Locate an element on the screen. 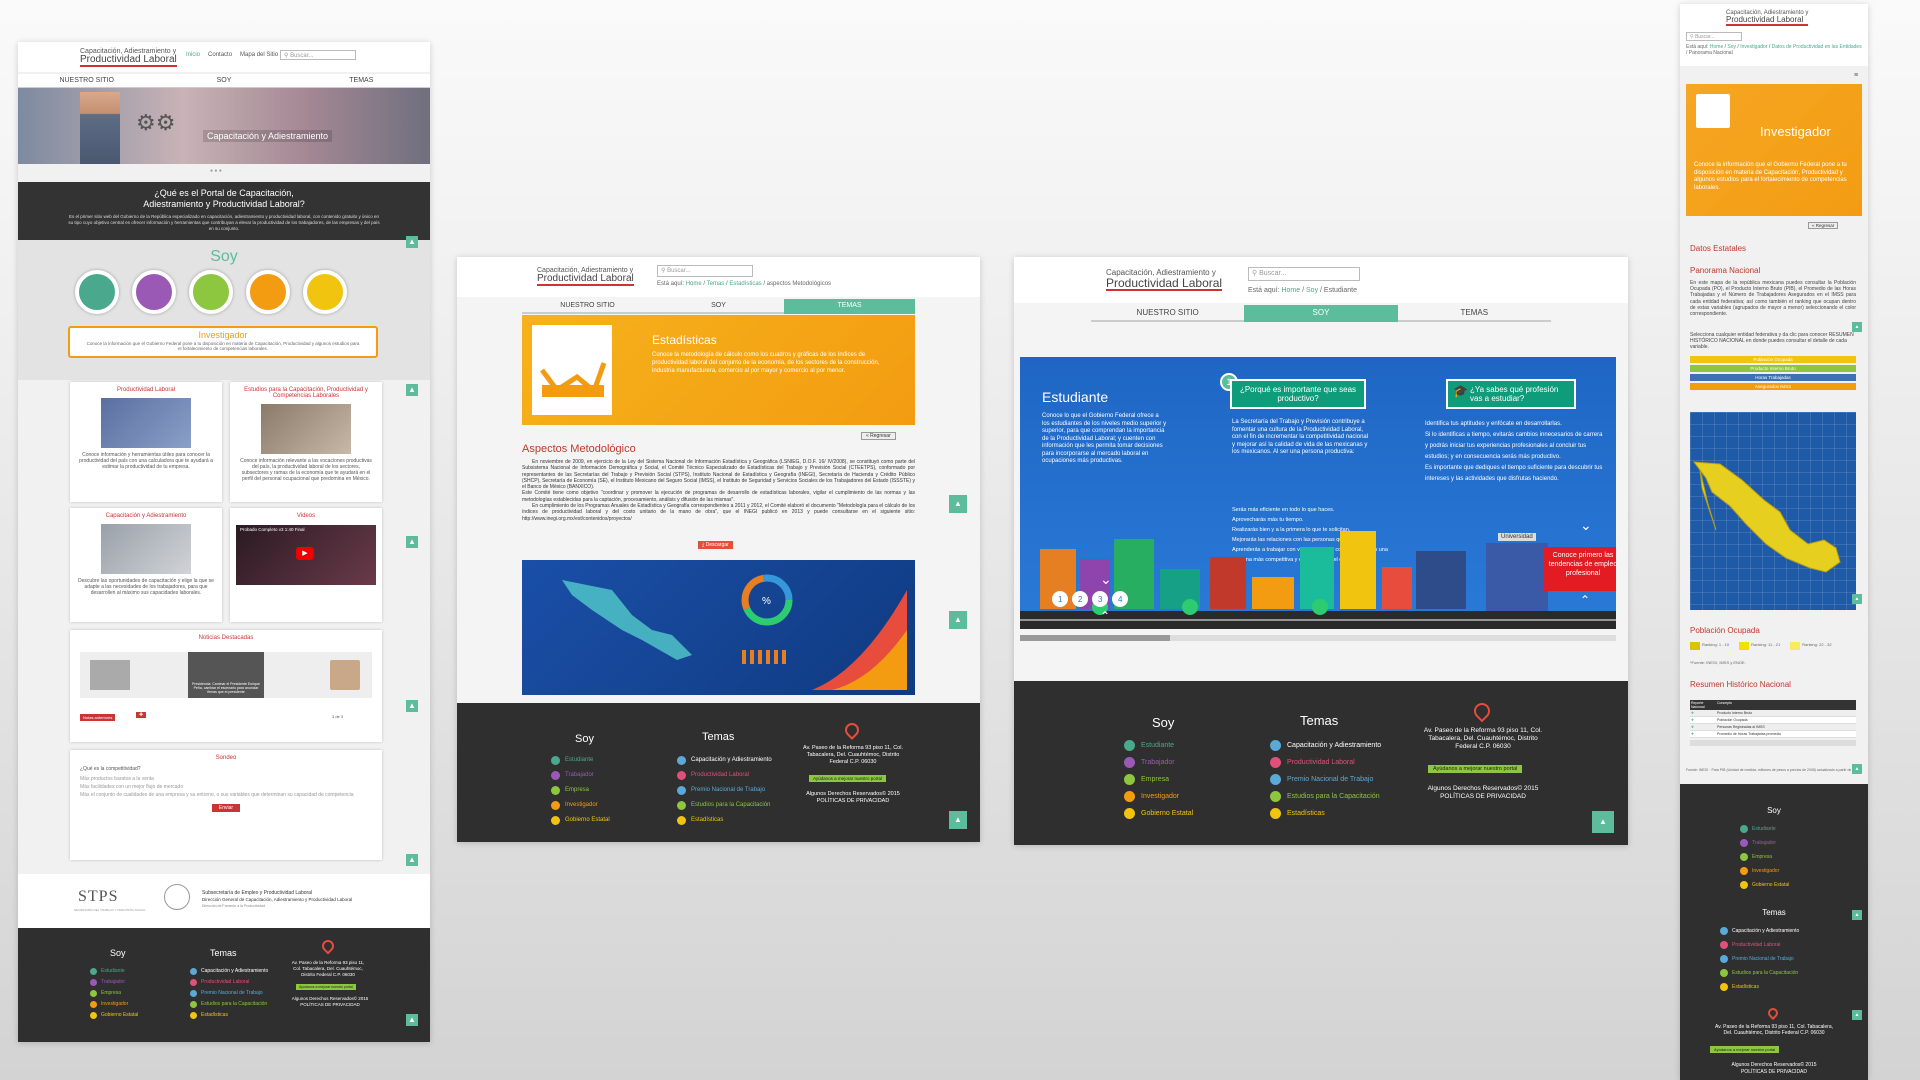 This screenshot has width=1920, height=1080. table-row: ✚ Población Ocupada is located at coordinates (1773, 720).